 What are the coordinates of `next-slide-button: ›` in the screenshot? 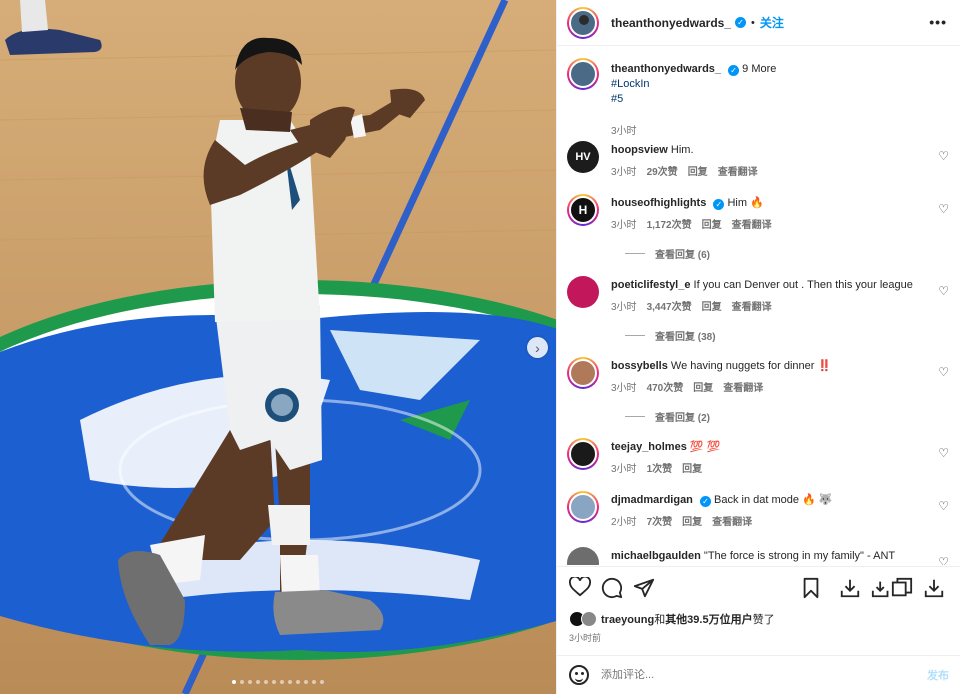 It's located at (537, 347).